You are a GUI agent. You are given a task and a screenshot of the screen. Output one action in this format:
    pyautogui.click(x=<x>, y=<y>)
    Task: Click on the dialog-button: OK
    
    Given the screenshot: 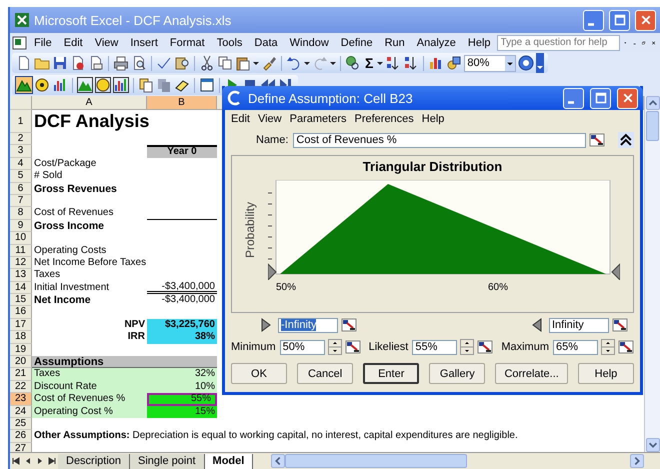 What is the action you would take?
    pyautogui.click(x=259, y=373)
    